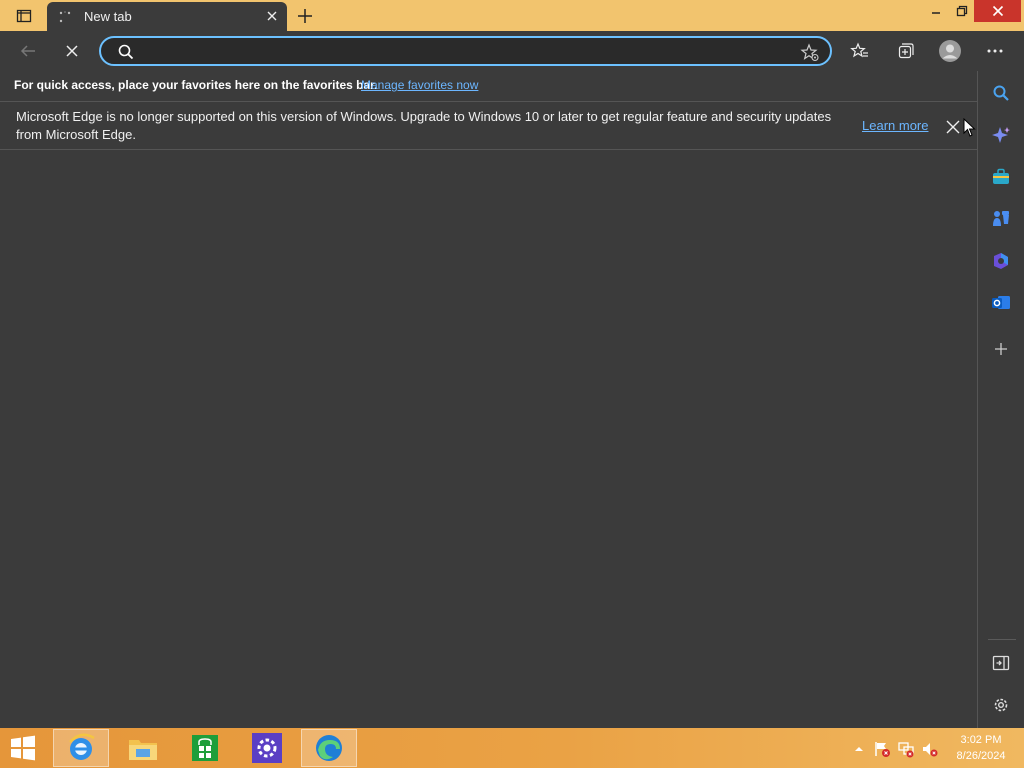 This screenshot has width=1024, height=768. I want to click on more-button, so click(995, 51).